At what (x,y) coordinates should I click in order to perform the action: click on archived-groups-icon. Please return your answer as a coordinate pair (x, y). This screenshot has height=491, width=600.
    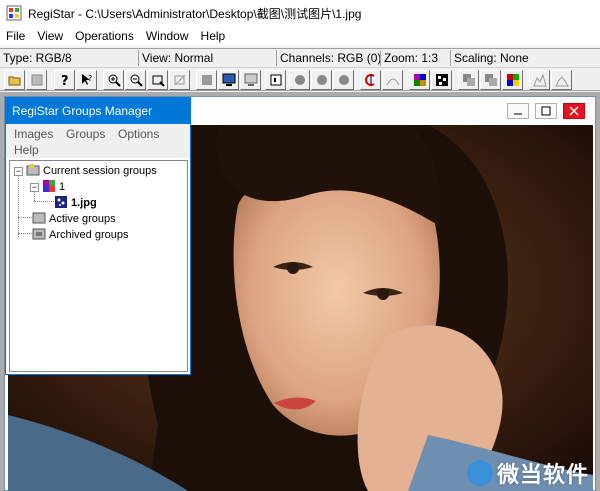
    Looking at the image, I should click on (39, 235).